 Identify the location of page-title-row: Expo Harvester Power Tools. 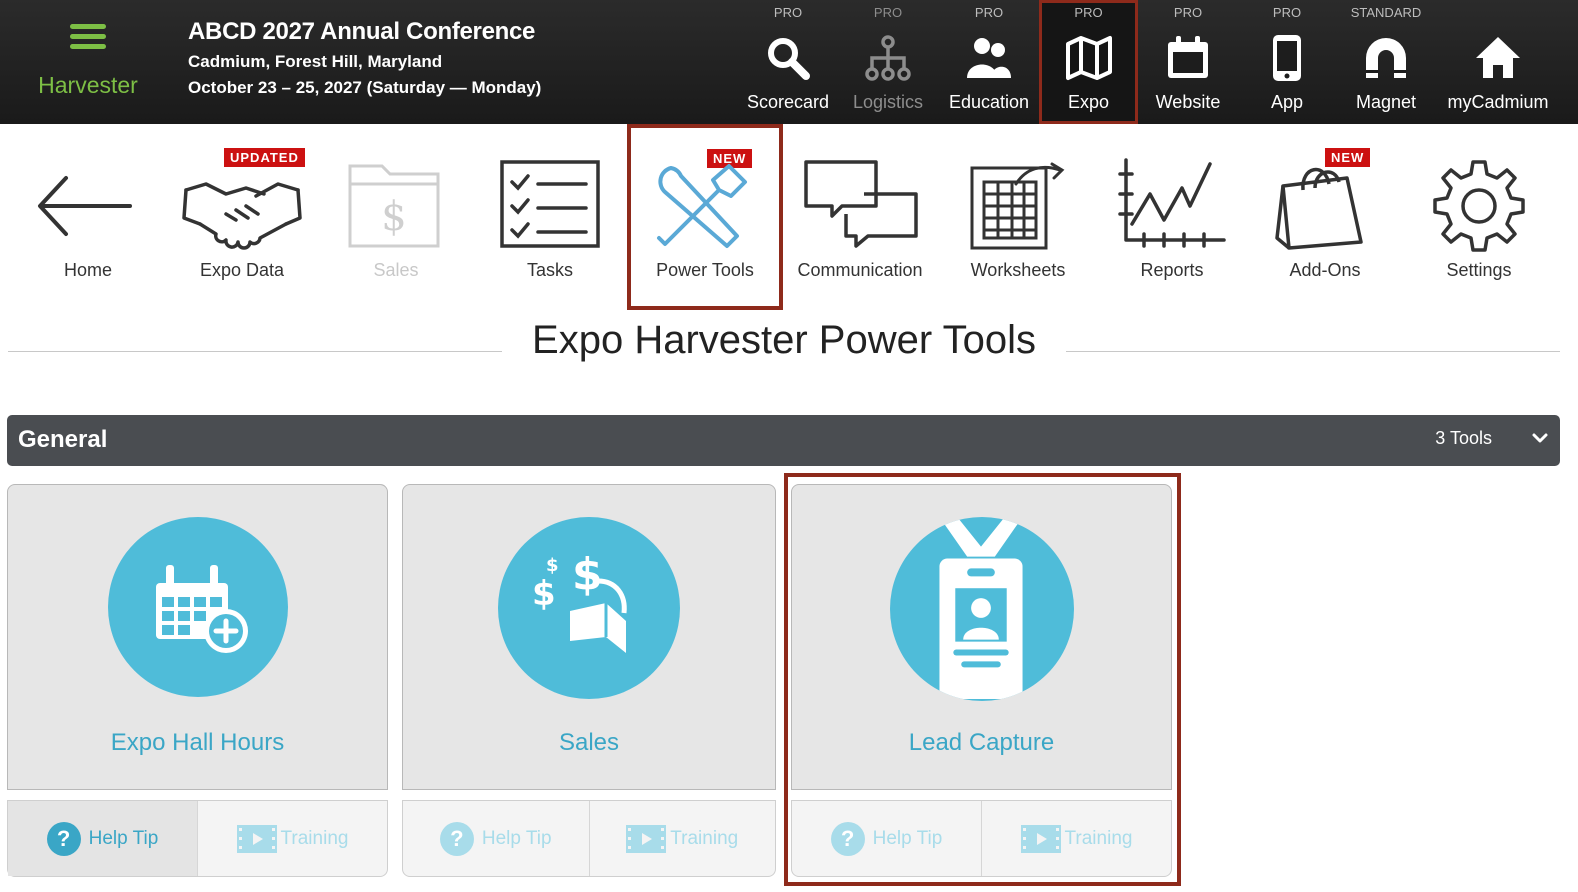
(784, 343).